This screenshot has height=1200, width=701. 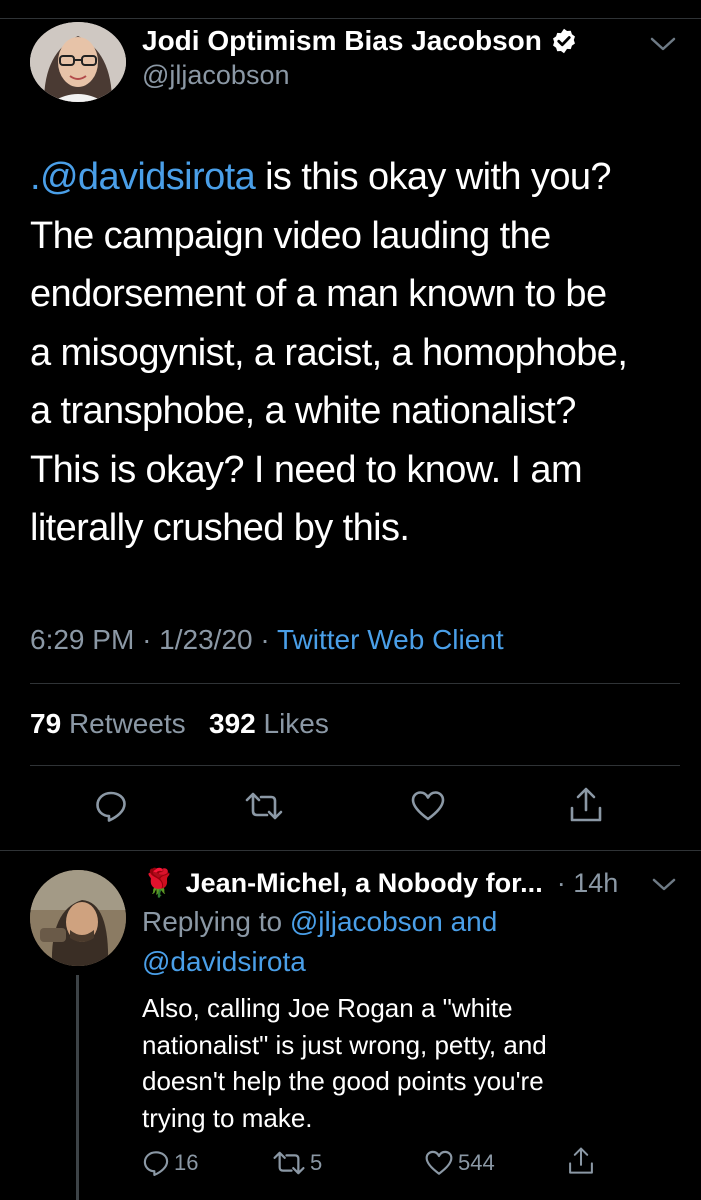 I want to click on reply-header: 🌹 Jean-Michel, a Nobody for... · 14h, so click(x=380, y=883).